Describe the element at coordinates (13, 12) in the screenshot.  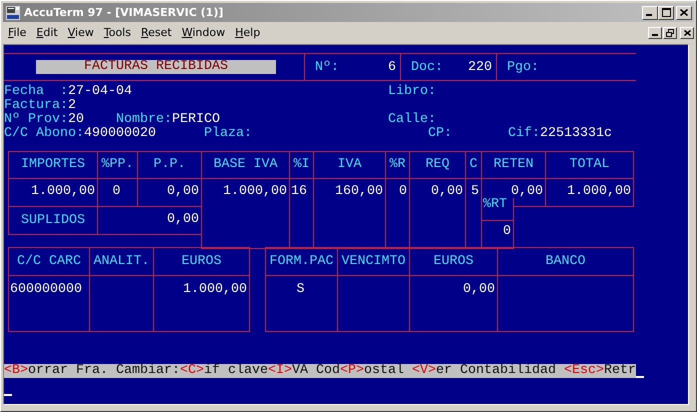
I see `app-icon` at that location.